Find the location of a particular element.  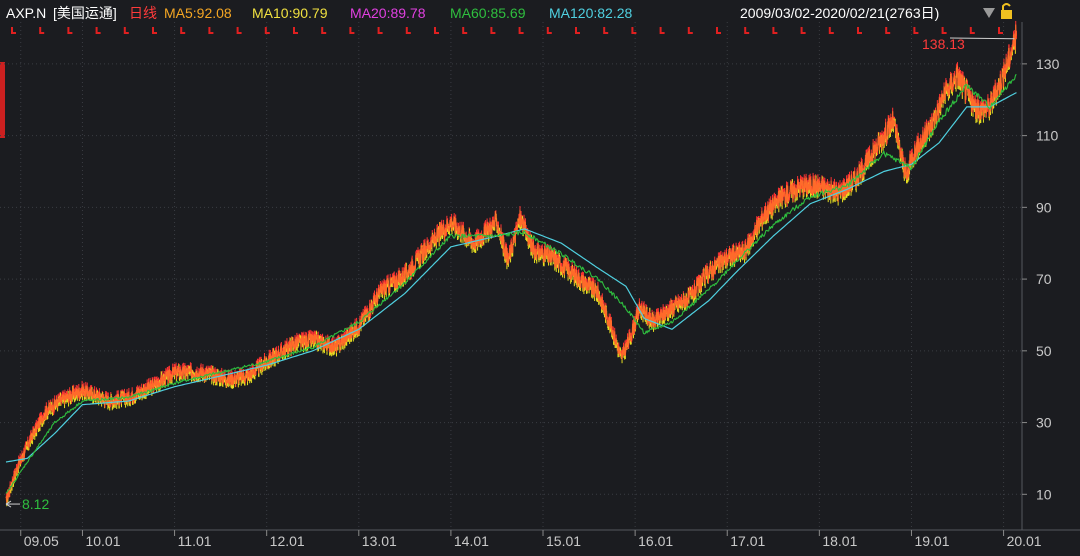

y-tick-label: 90 is located at coordinates (1044, 207).